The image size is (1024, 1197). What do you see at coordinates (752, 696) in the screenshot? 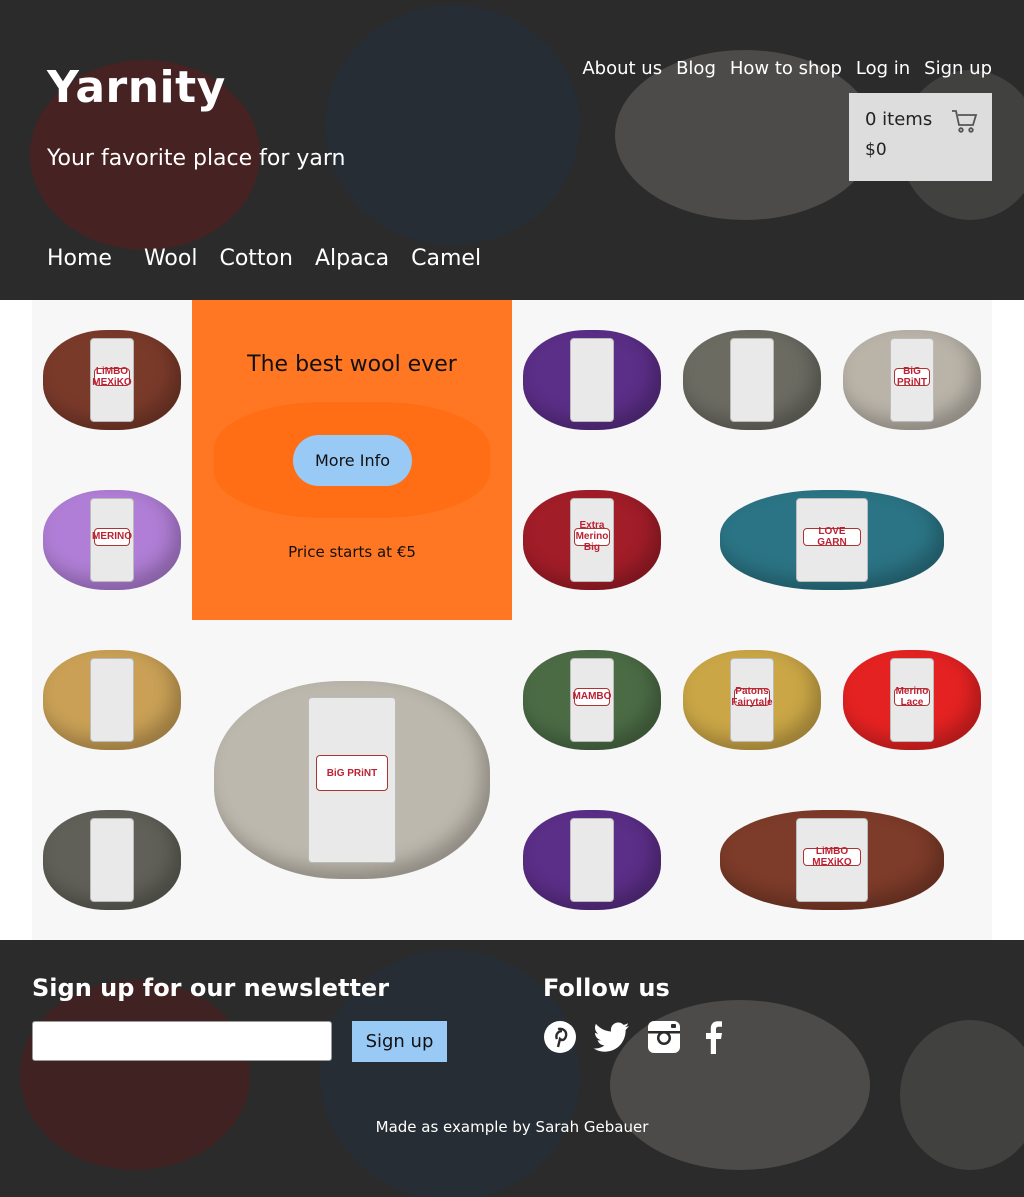
I see `yarn-brand-label: Patons Fairytale` at bounding box center [752, 696].